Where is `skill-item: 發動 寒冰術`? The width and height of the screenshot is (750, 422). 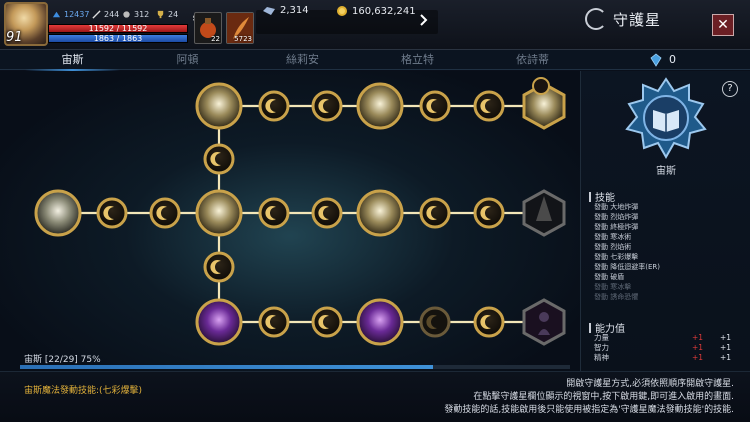 skill-item: 發動 寒冰術 is located at coordinates (613, 237).